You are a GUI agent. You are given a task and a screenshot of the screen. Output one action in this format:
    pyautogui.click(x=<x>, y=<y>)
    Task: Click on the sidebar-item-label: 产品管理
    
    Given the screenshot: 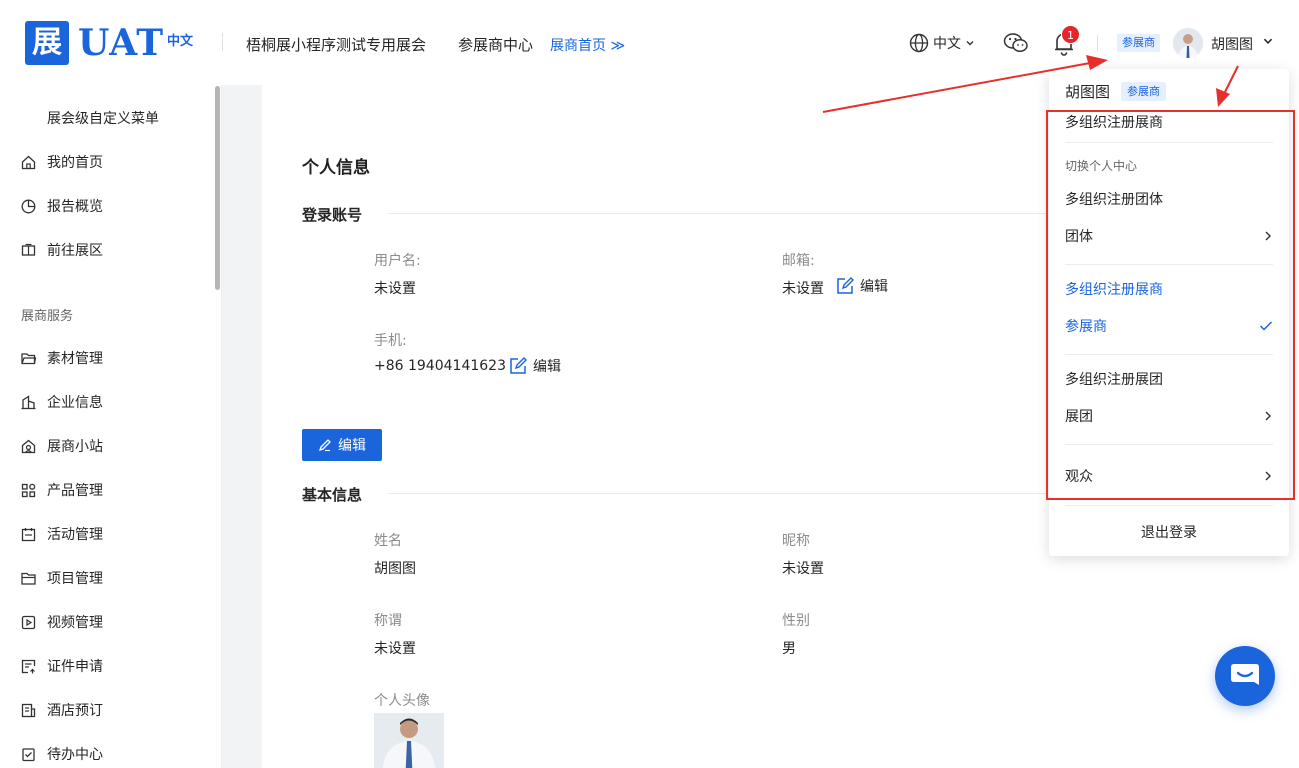 What is the action you would take?
    pyautogui.click(x=75, y=491)
    